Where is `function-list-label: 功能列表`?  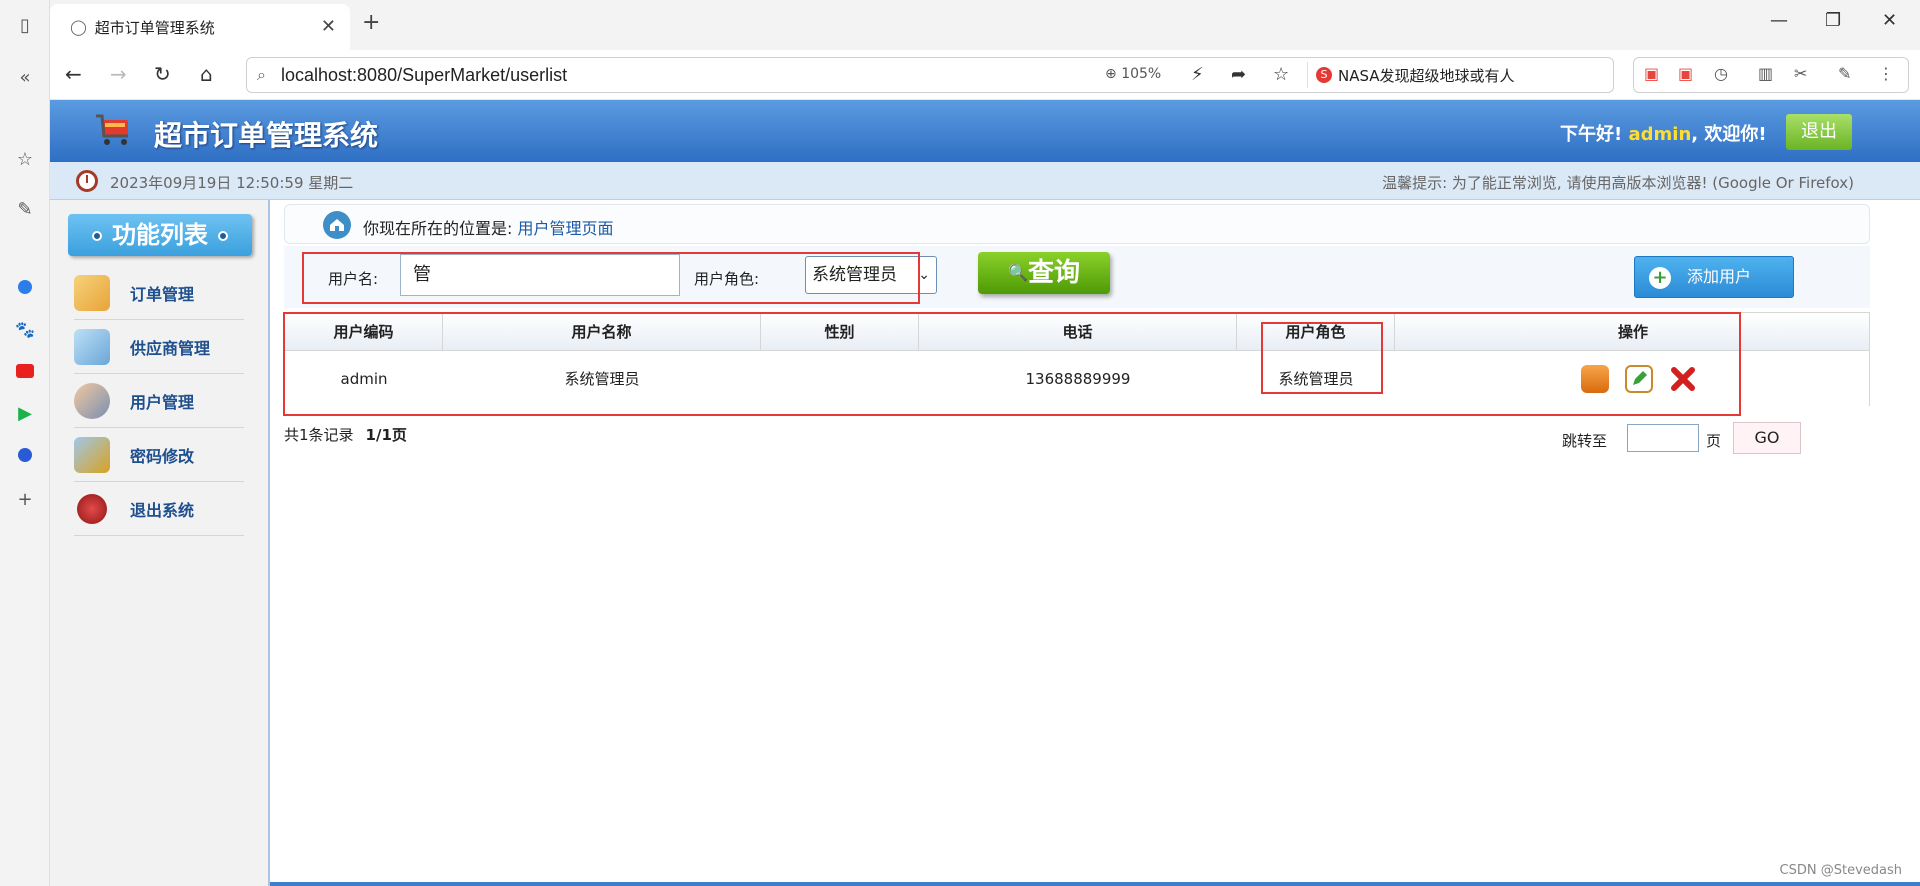
function-list-label: 功能列表 is located at coordinates (160, 235).